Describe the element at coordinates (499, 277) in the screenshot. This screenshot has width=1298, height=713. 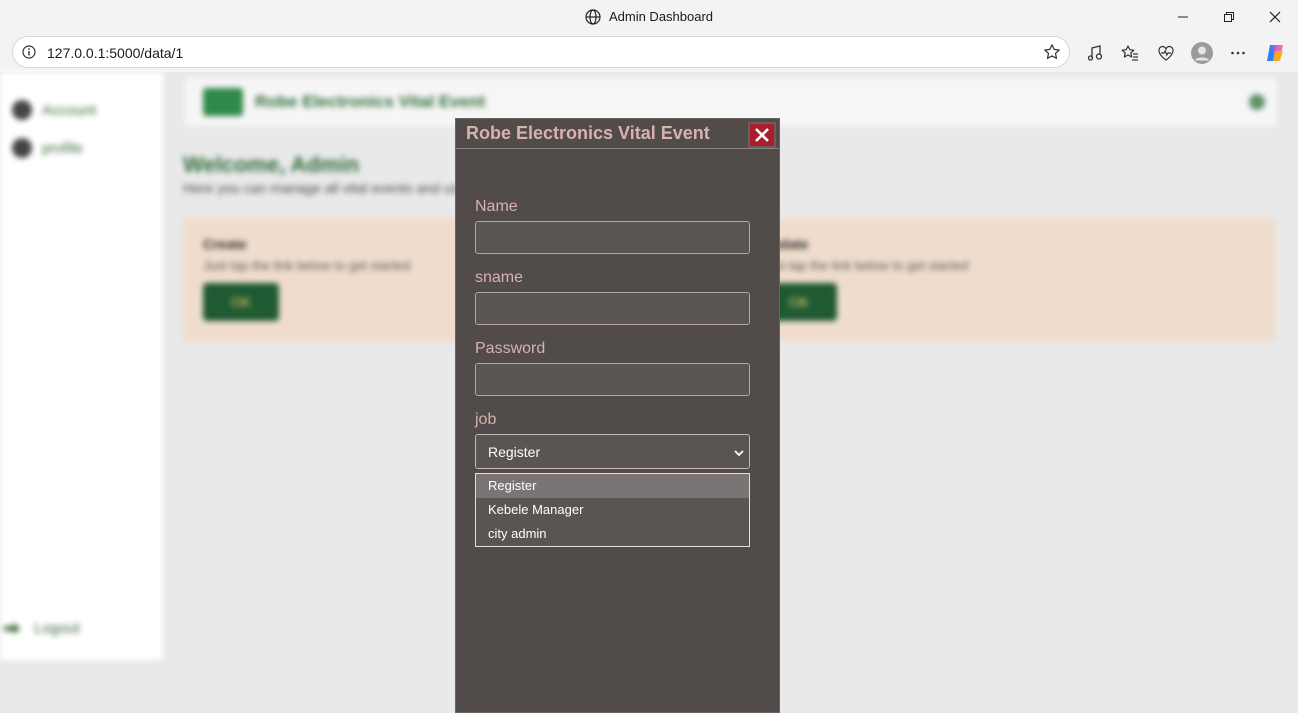
I see `sname-label: sname` at that location.